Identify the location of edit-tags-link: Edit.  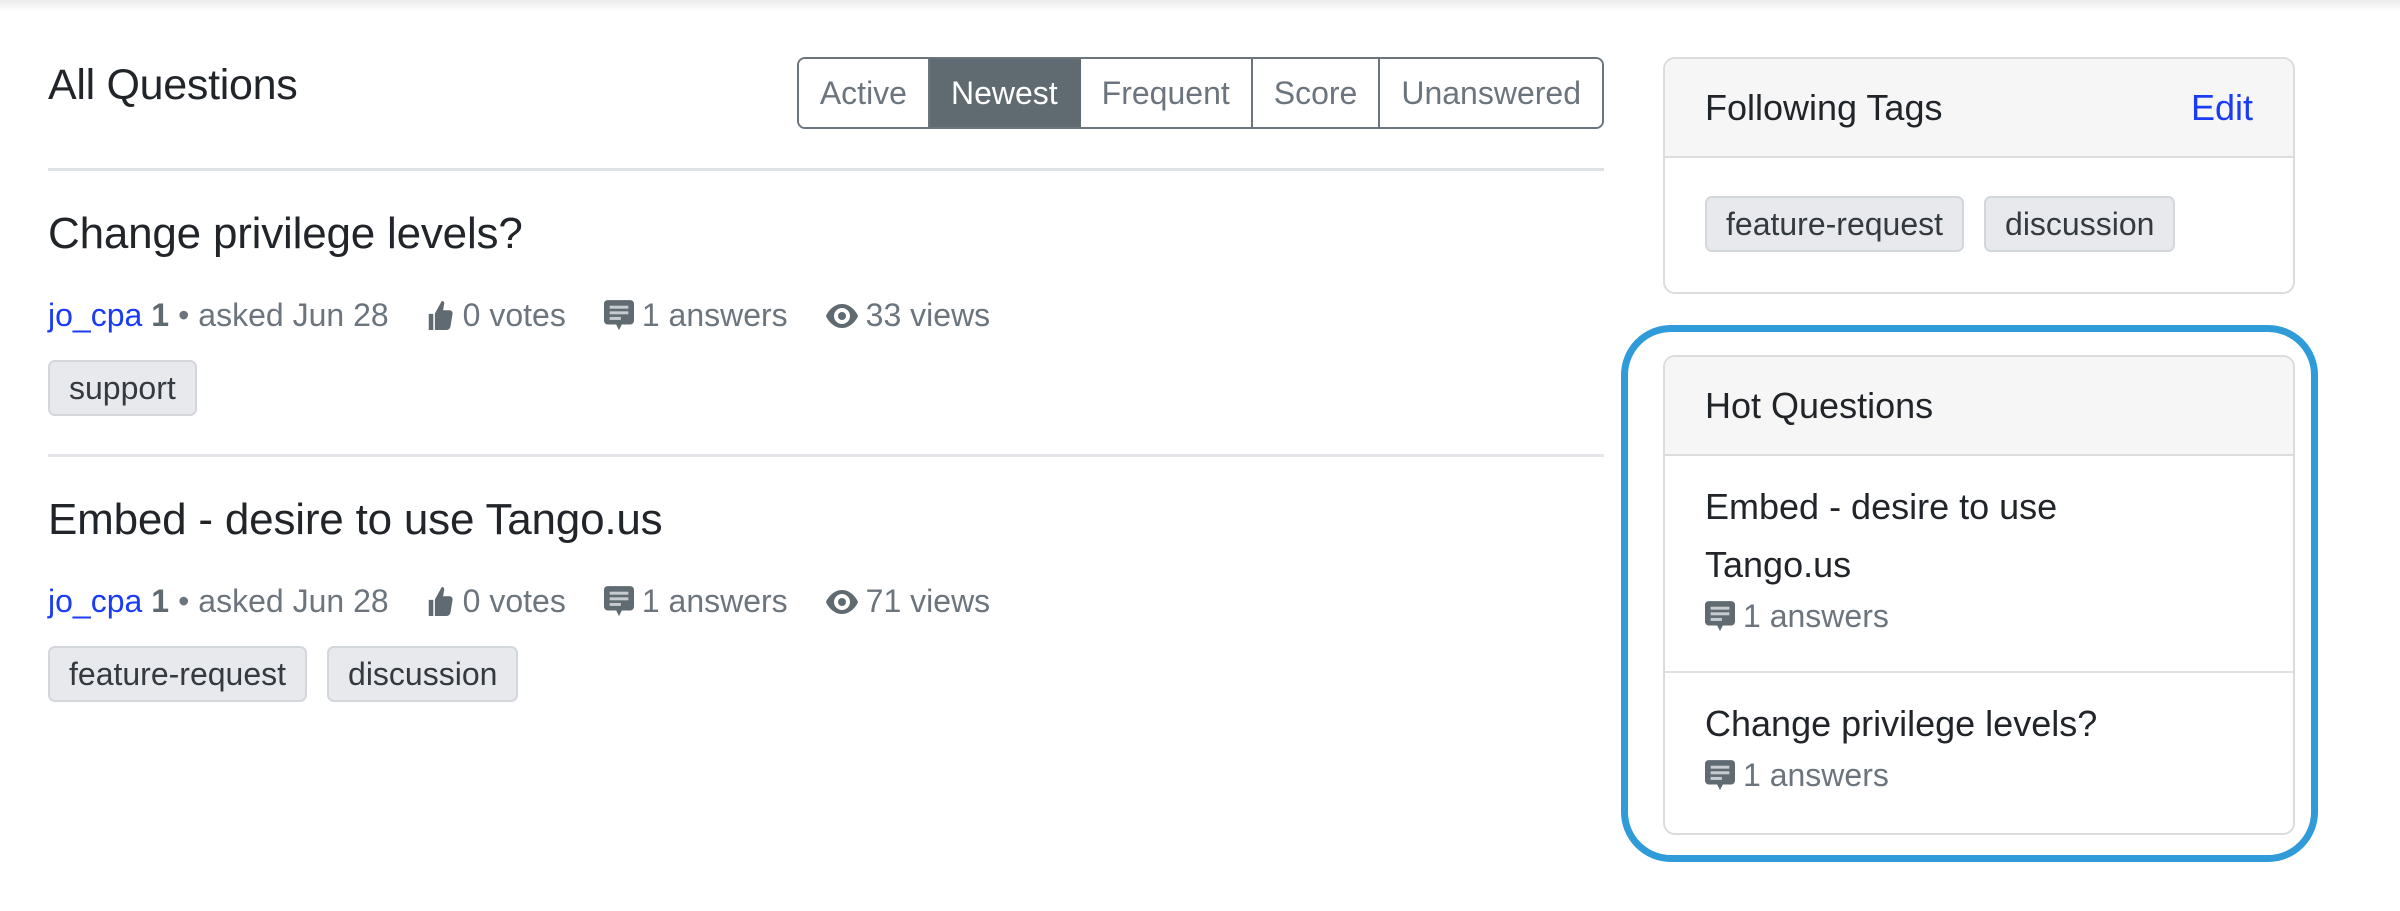
(2222, 108).